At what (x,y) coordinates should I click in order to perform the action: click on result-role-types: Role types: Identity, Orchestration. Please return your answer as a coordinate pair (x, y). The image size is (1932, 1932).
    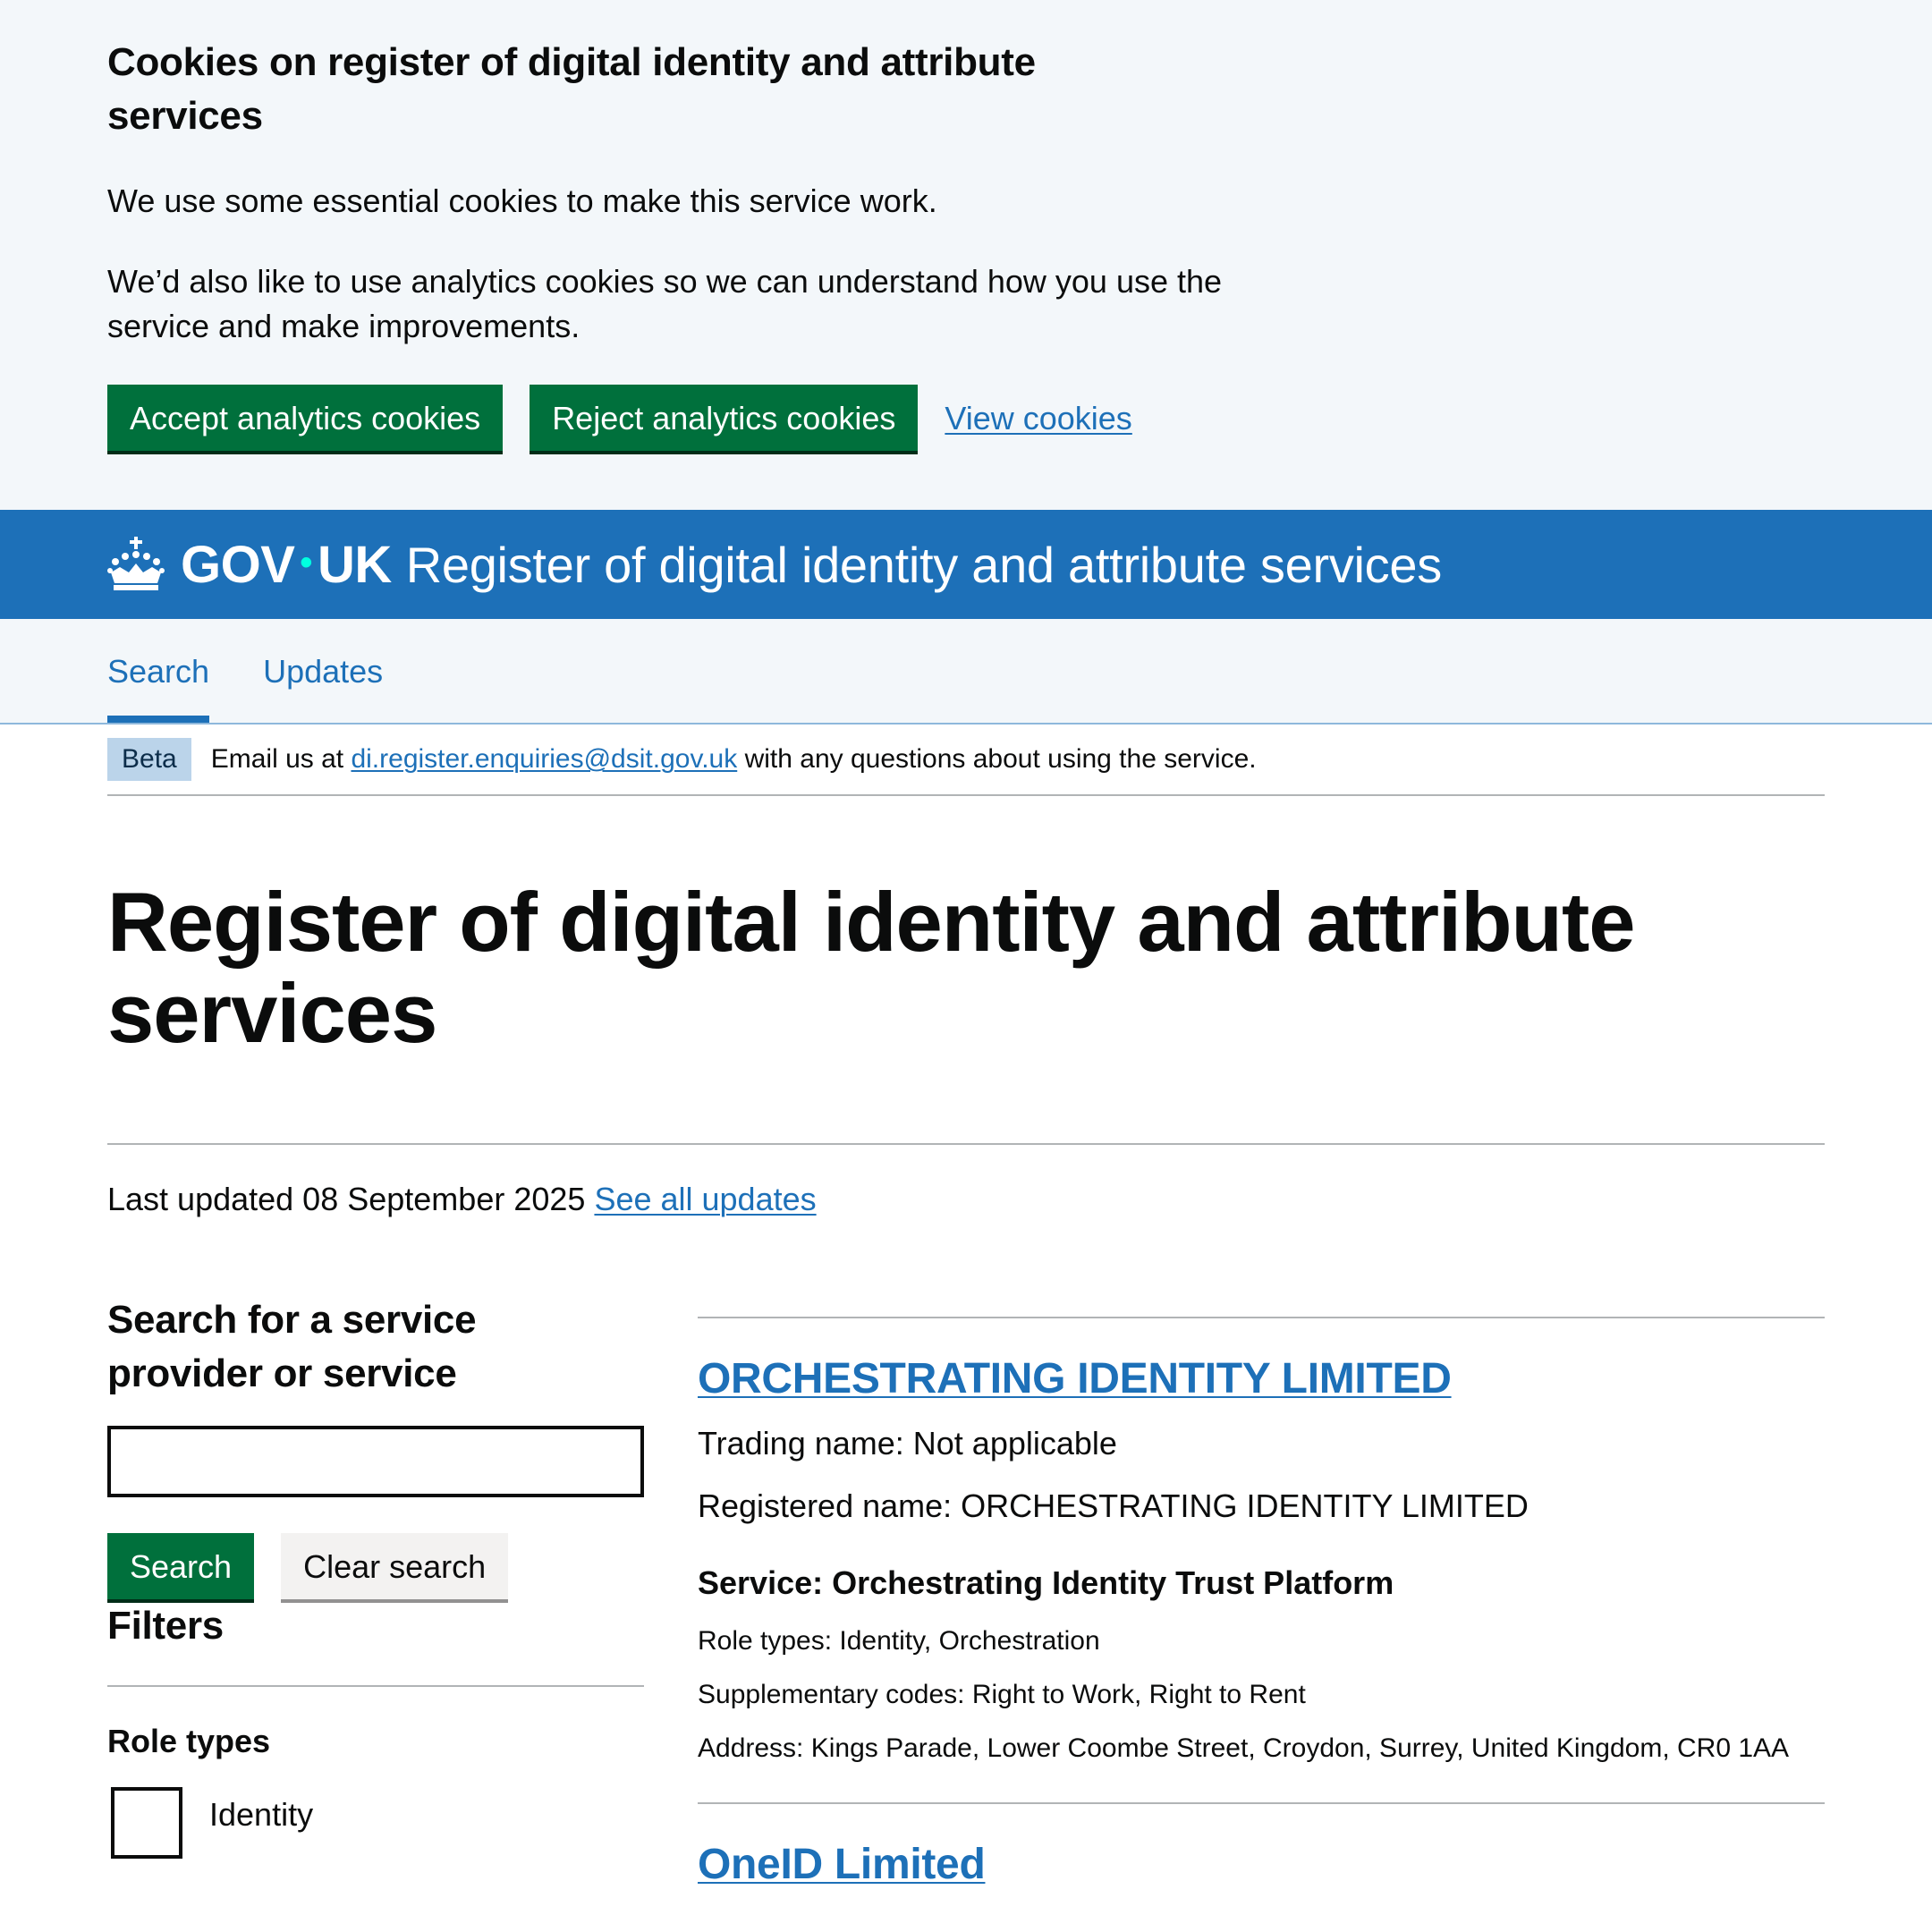
    Looking at the image, I should click on (899, 1641).